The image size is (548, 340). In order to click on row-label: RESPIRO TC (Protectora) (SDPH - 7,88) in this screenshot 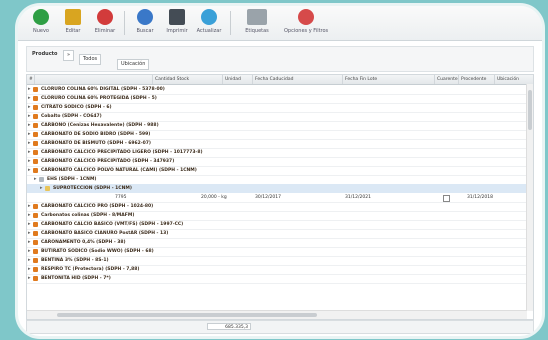, I will do `click(90, 269)`.